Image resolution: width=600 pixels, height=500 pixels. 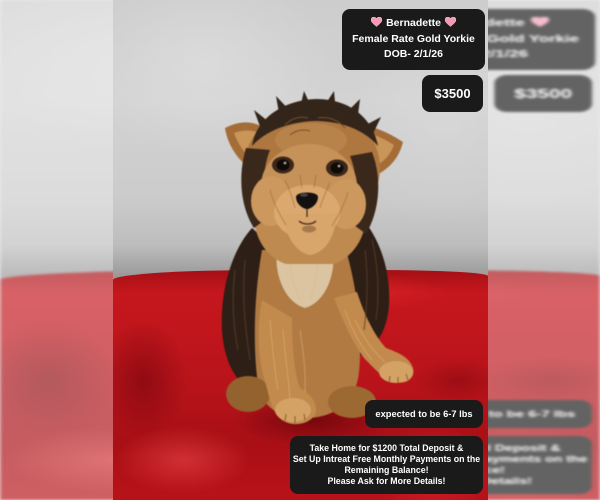 What do you see at coordinates (304, 195) in the screenshot?
I see `nose-highlight` at bounding box center [304, 195].